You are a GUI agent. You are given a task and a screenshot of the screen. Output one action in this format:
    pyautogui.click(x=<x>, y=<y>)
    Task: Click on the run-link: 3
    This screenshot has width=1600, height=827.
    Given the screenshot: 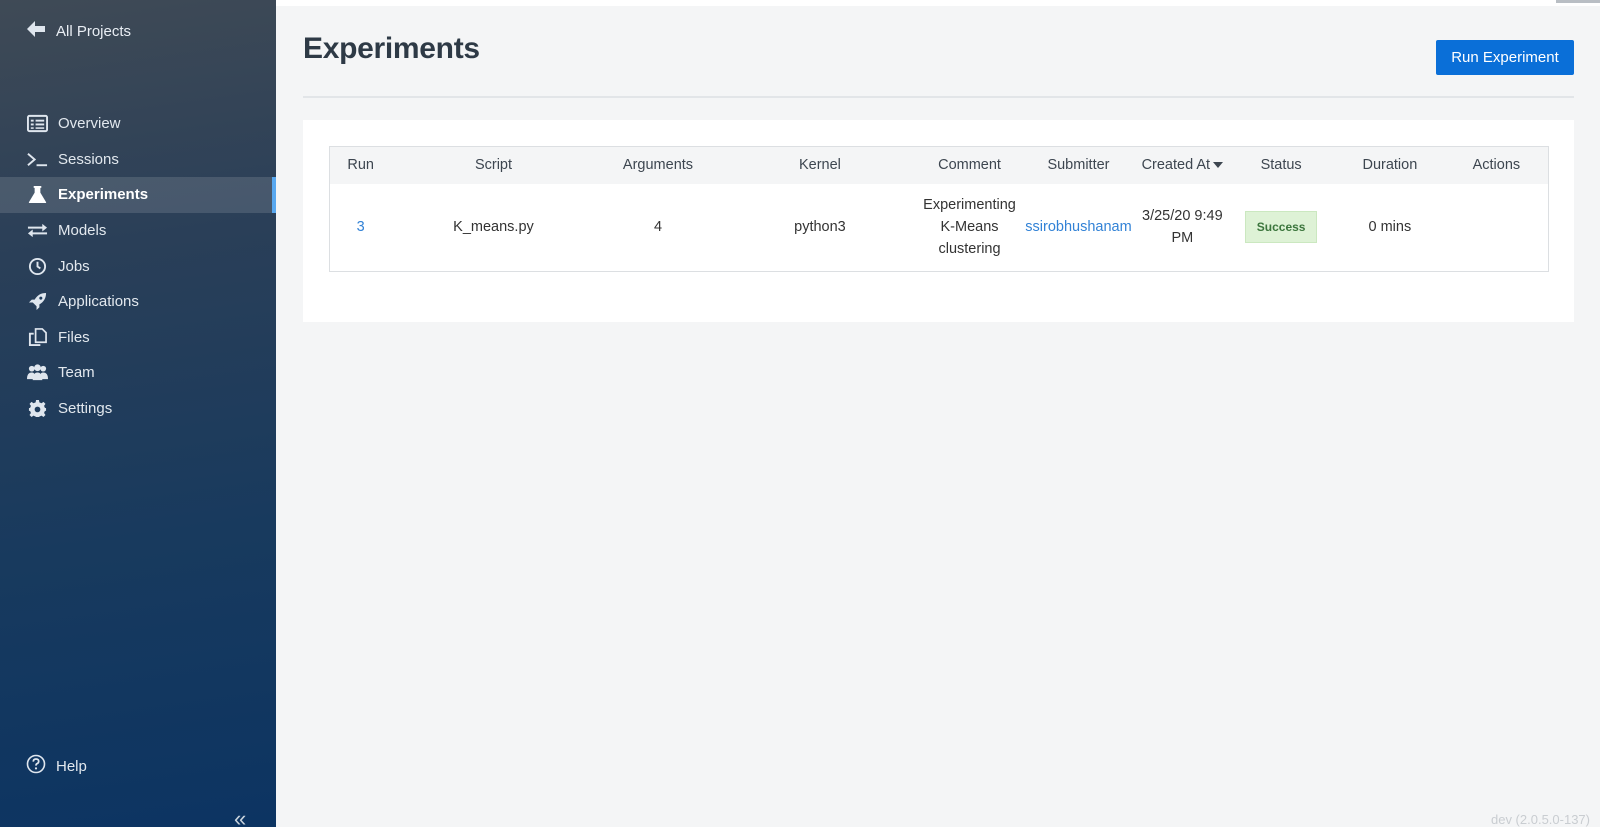 What is the action you would take?
    pyautogui.click(x=361, y=227)
    